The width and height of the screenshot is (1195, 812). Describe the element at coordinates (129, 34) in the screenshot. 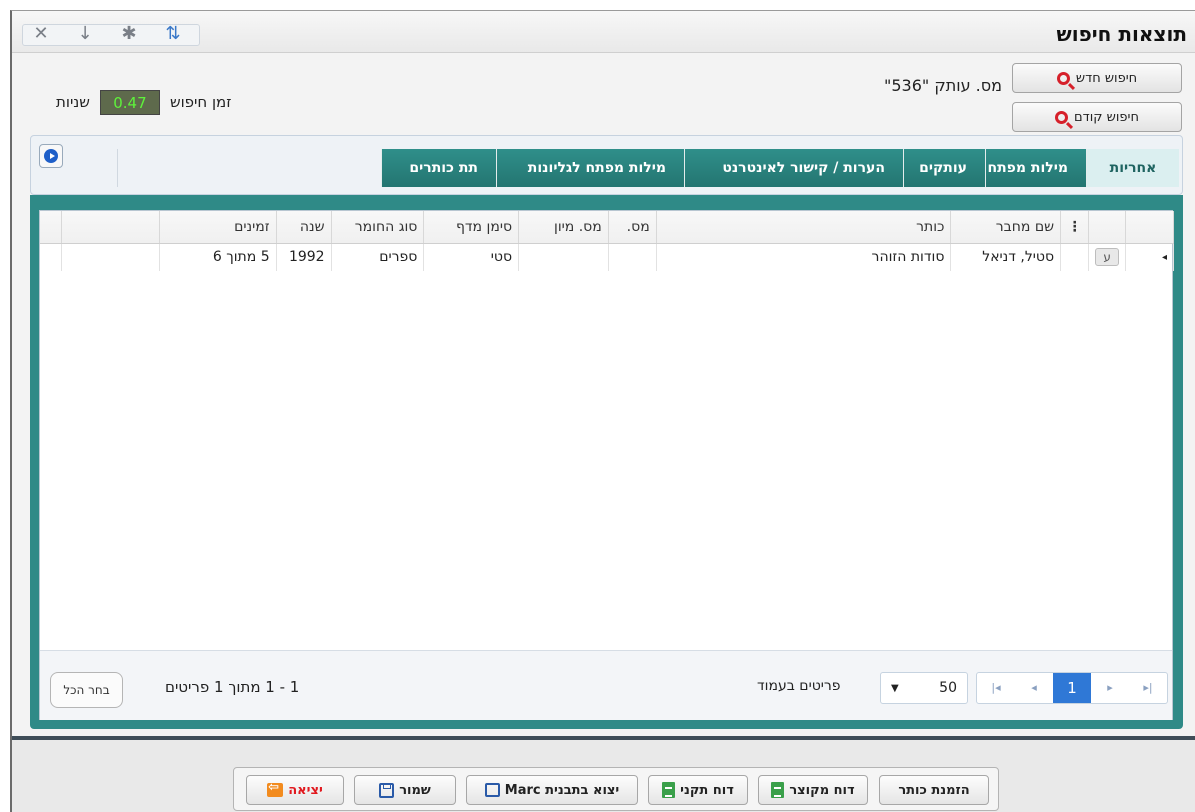

I see `settings-icon: ✱` at that location.